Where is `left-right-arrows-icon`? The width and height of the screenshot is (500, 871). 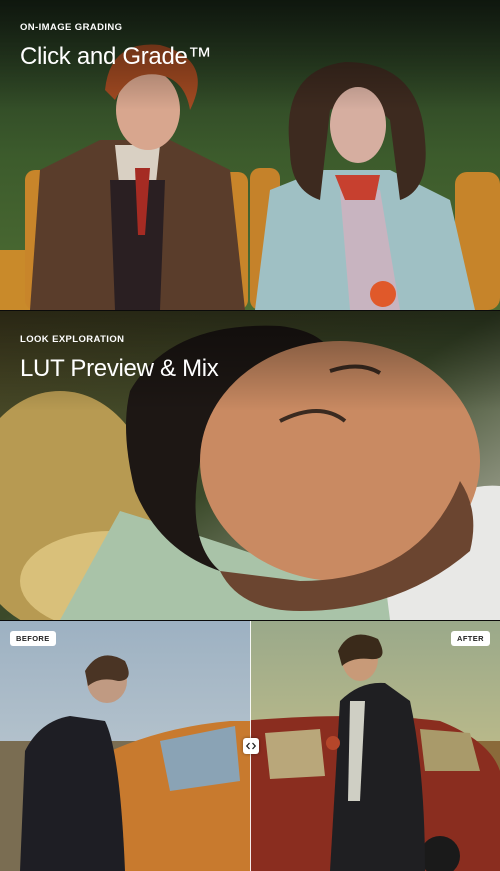
left-right-arrows-icon is located at coordinates (251, 746).